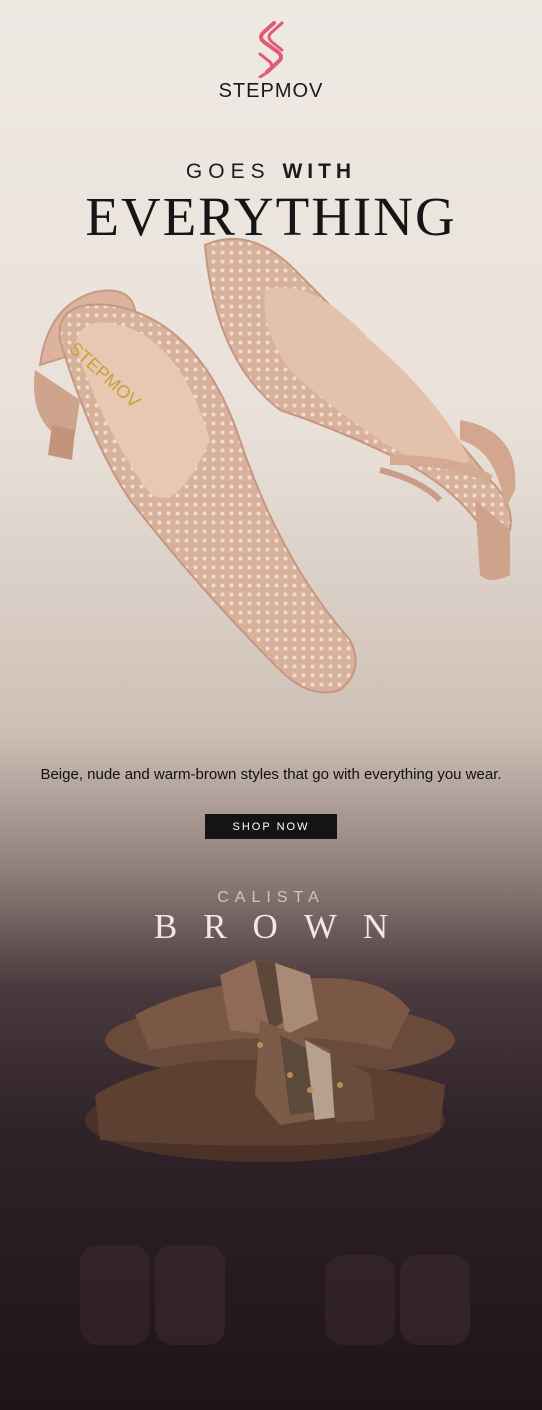 The image size is (542, 1410). Describe the element at coordinates (284, 926) in the screenshot. I see `product-title: BROWN` at that location.